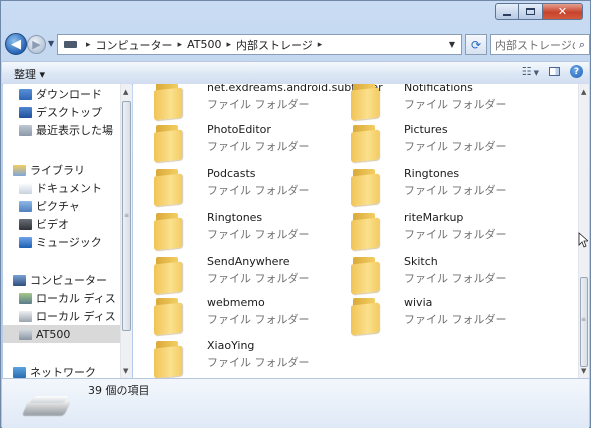  What do you see at coordinates (452, 44) in the screenshot?
I see `address-history-dropdown: ▼` at bounding box center [452, 44].